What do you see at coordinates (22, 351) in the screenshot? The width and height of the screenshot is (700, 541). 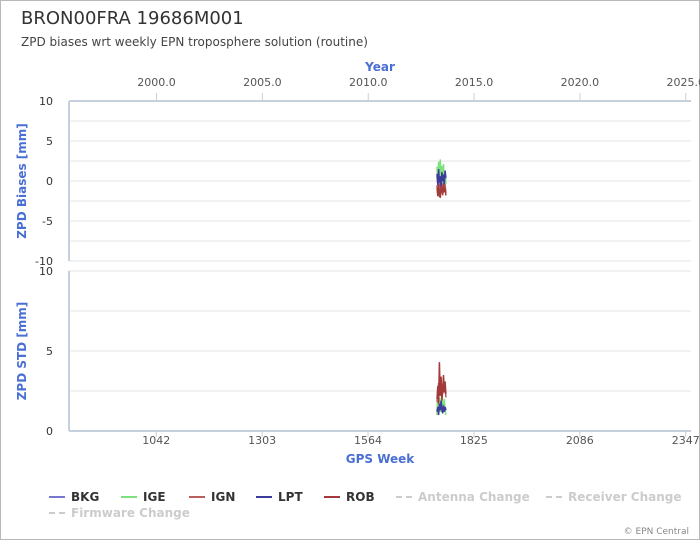 I see `lower-y-axis-title: ZPD STD [mm]` at bounding box center [22, 351].